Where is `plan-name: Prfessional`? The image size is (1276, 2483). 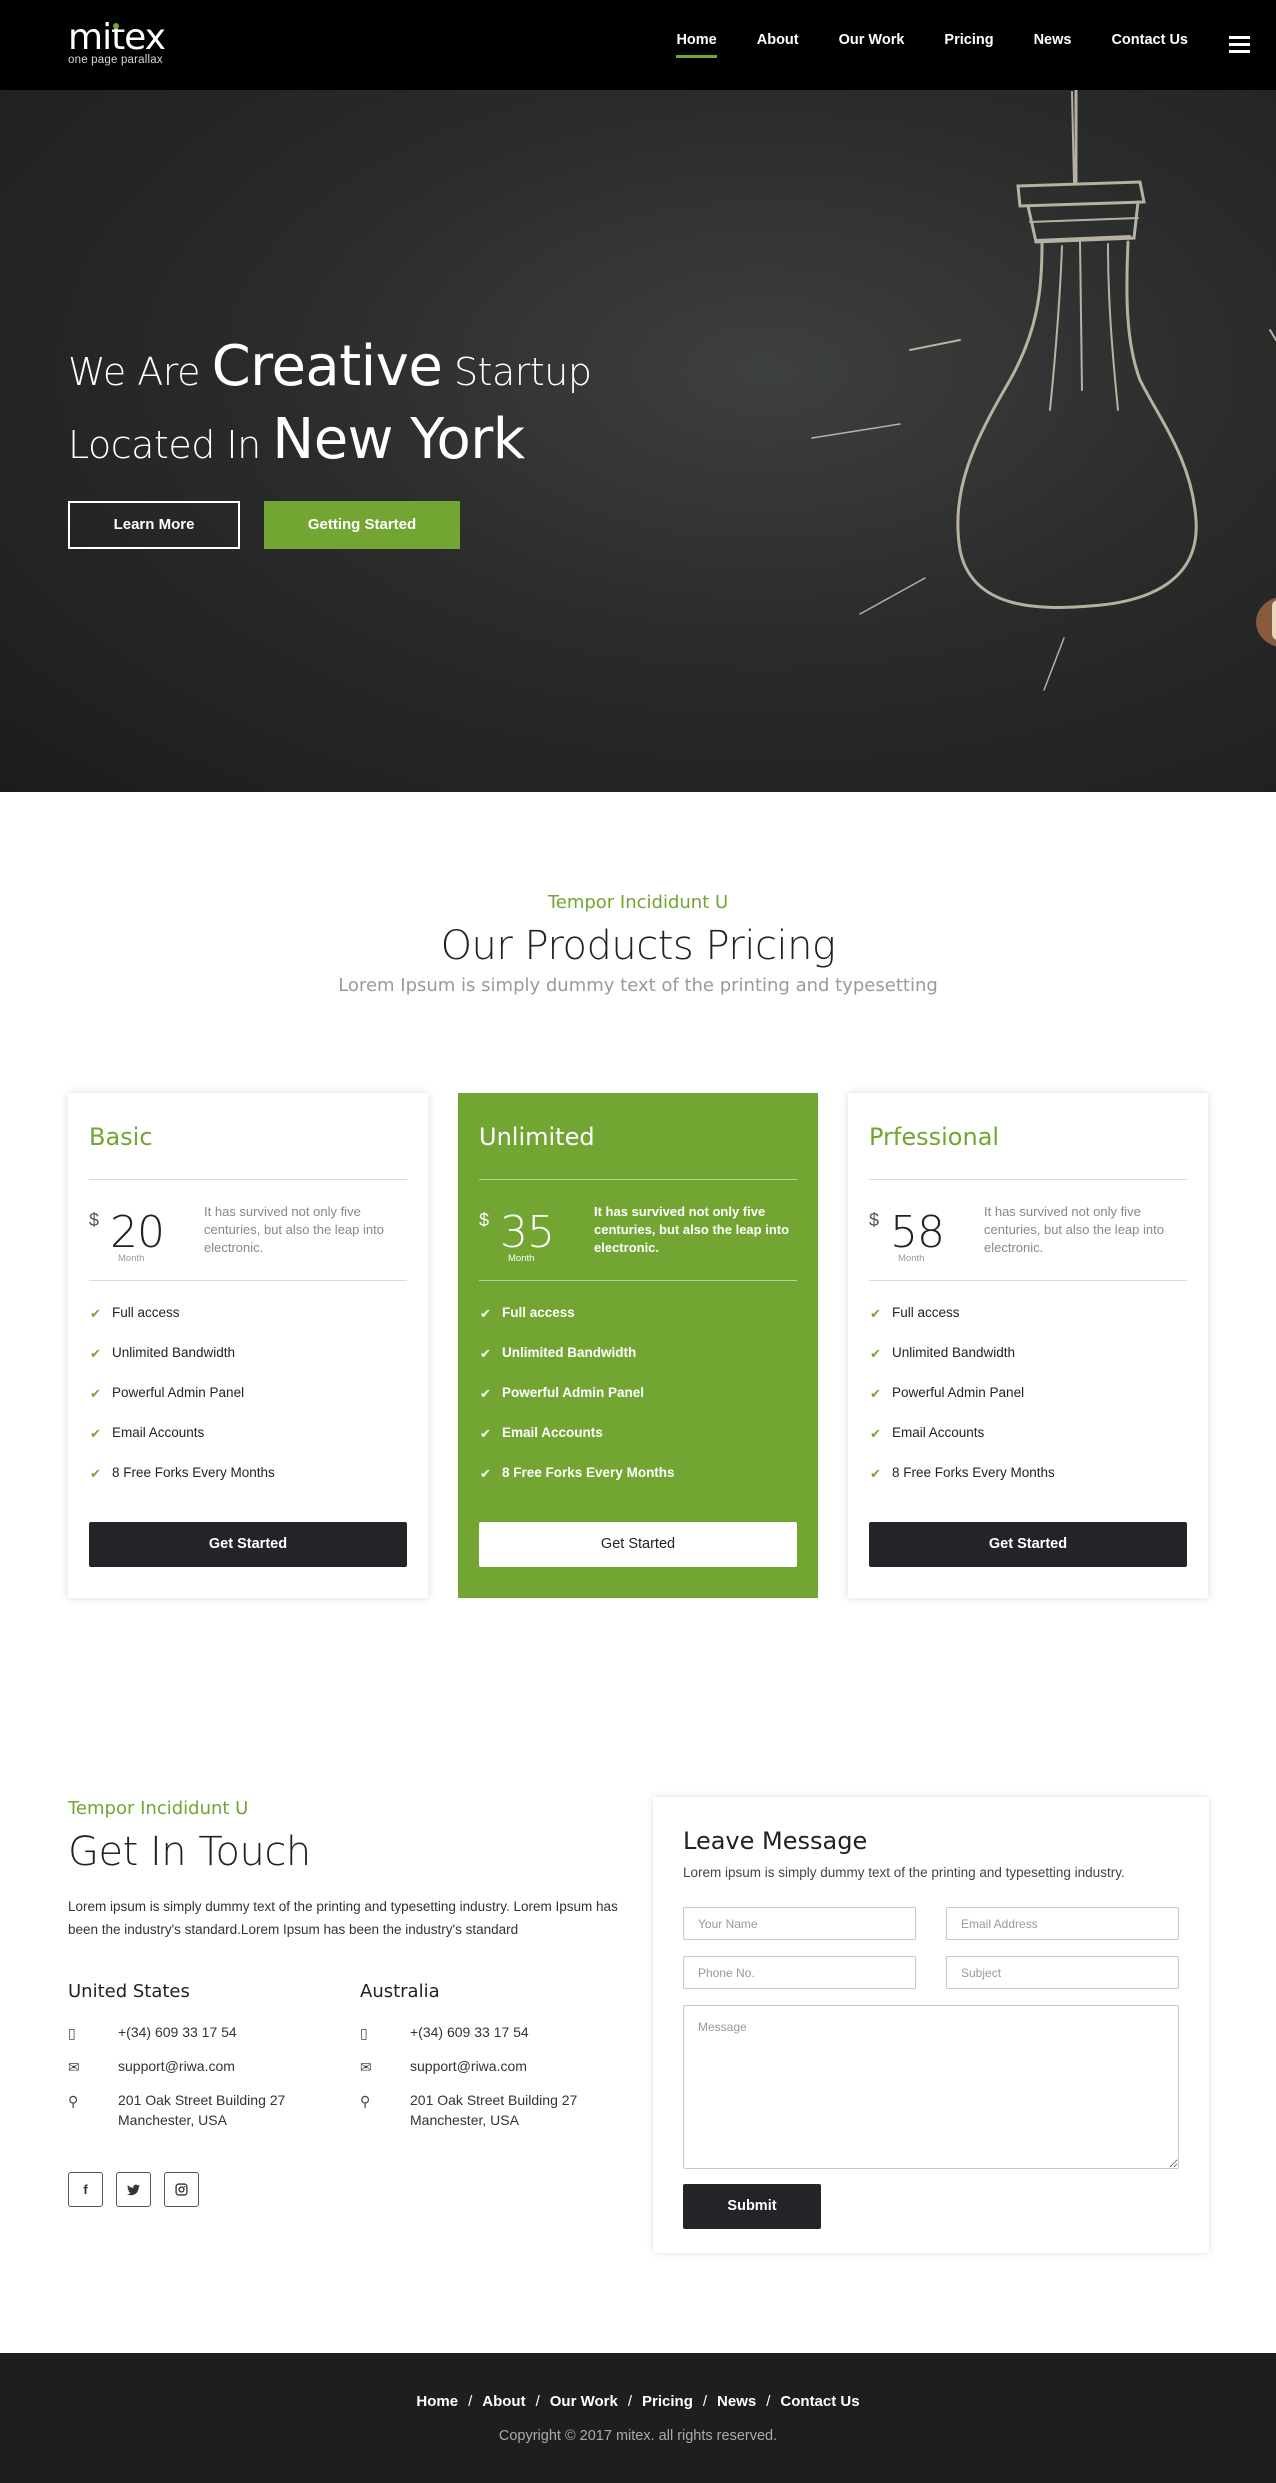 plan-name: Prfessional is located at coordinates (1028, 1136).